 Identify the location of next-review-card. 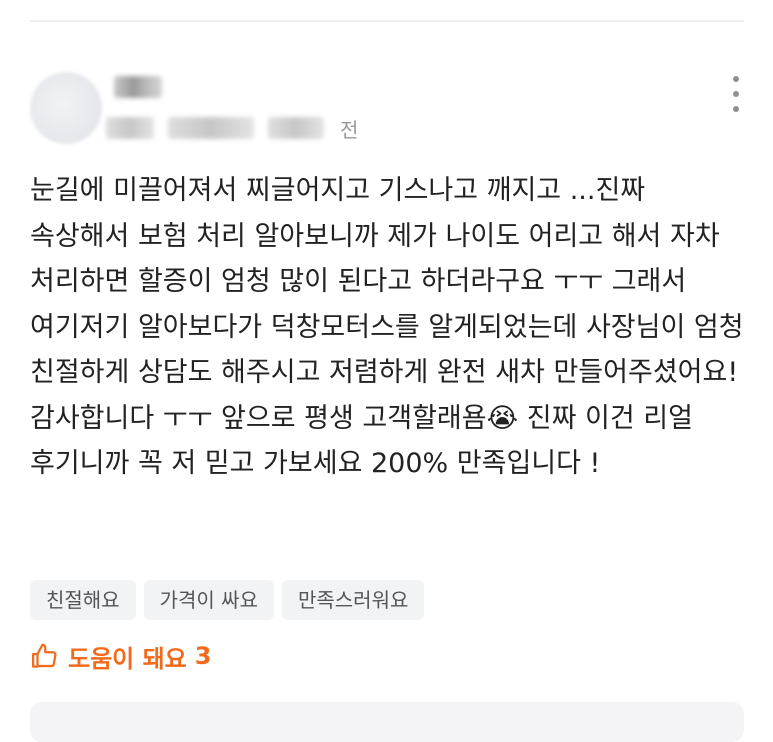
(387, 722).